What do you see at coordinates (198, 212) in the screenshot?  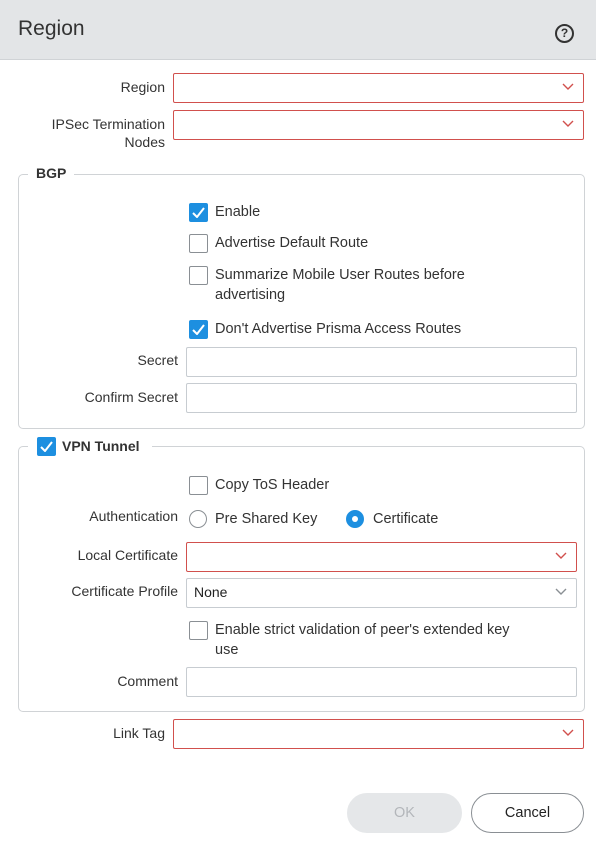 I see `enable-checkbox` at bounding box center [198, 212].